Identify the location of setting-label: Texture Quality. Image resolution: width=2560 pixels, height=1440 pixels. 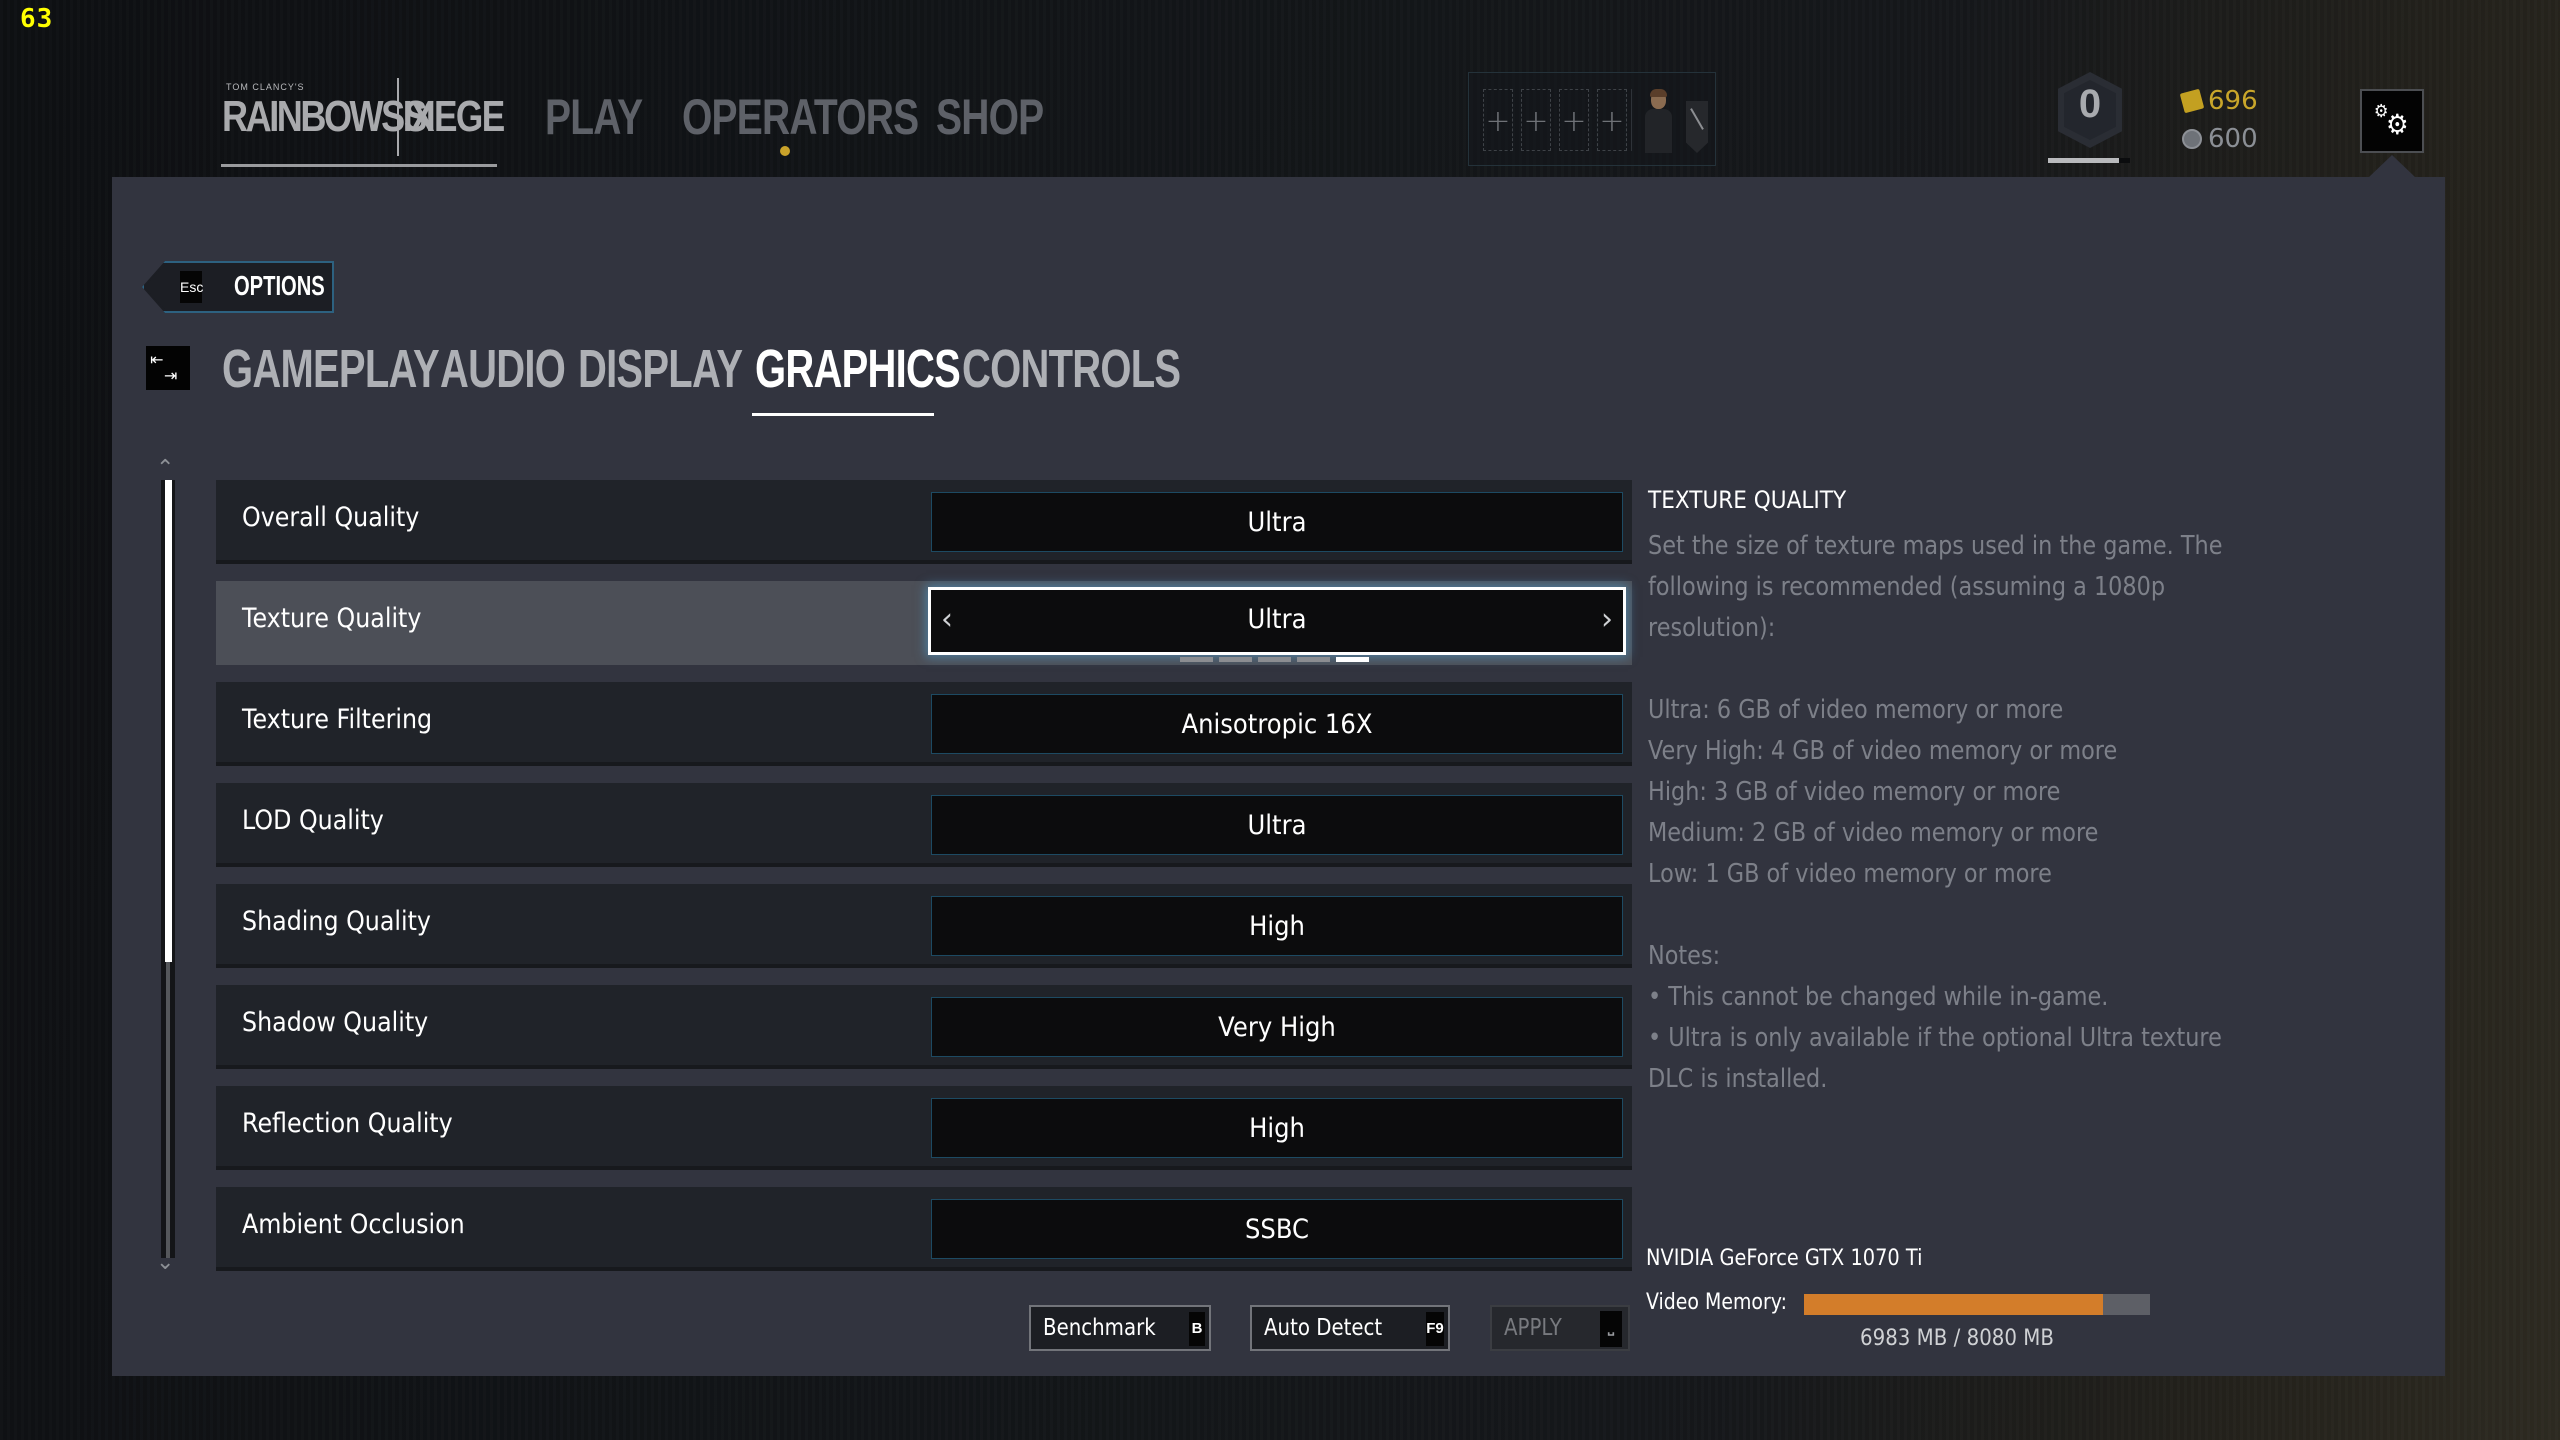
(332, 618).